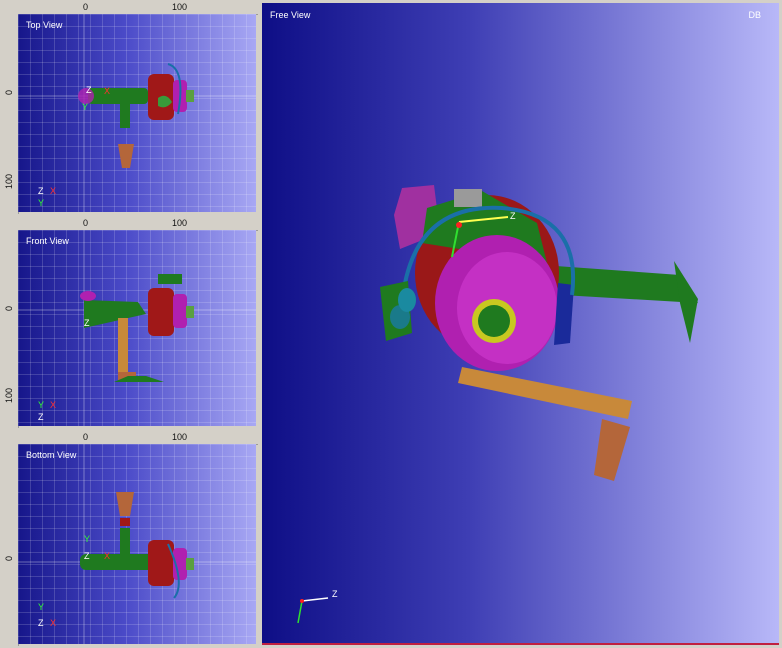 This screenshot has width=782, height=648. Describe the element at coordinates (41, 203) in the screenshot. I see `top-view-triad-y: Y` at that location.